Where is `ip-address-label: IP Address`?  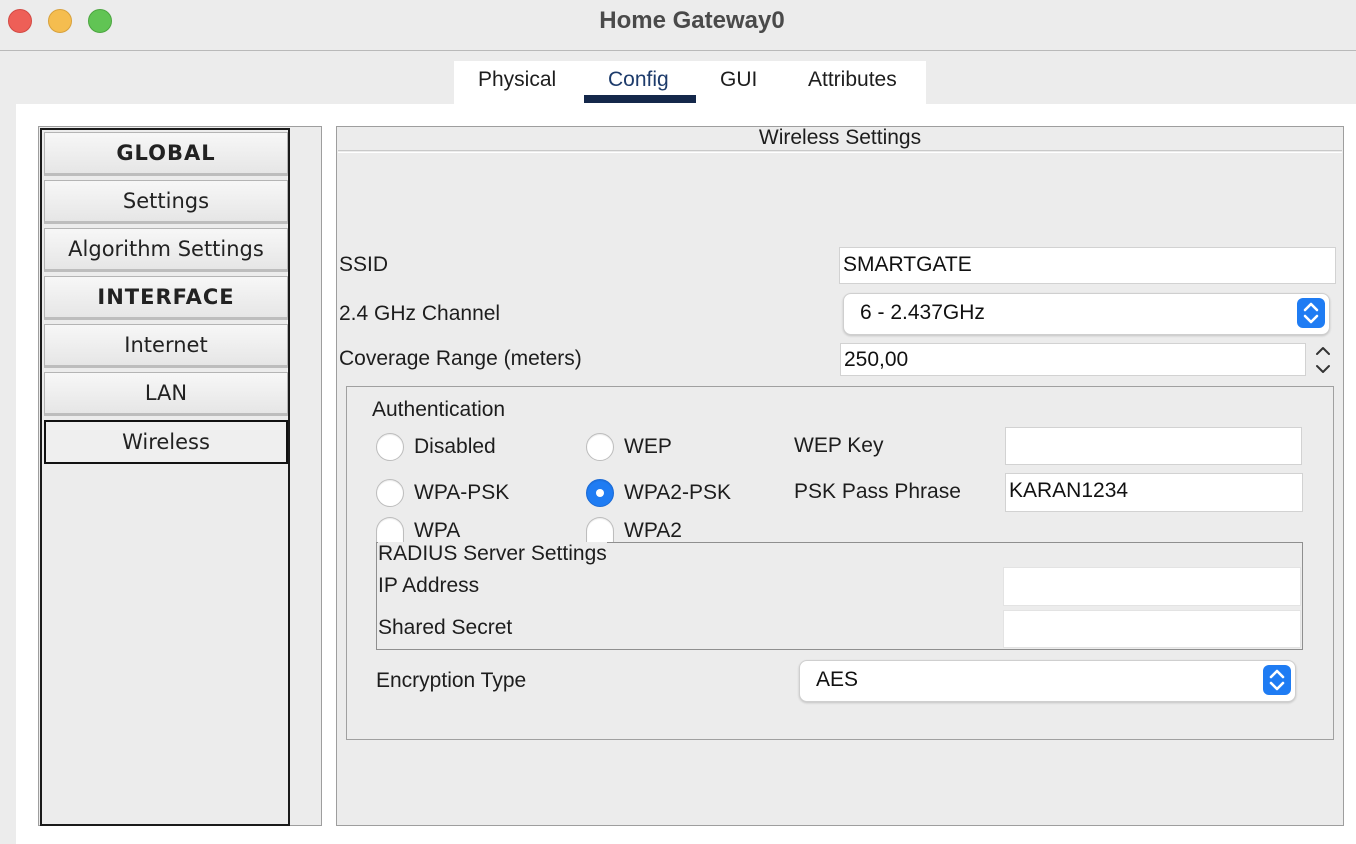 ip-address-label: IP Address is located at coordinates (429, 585).